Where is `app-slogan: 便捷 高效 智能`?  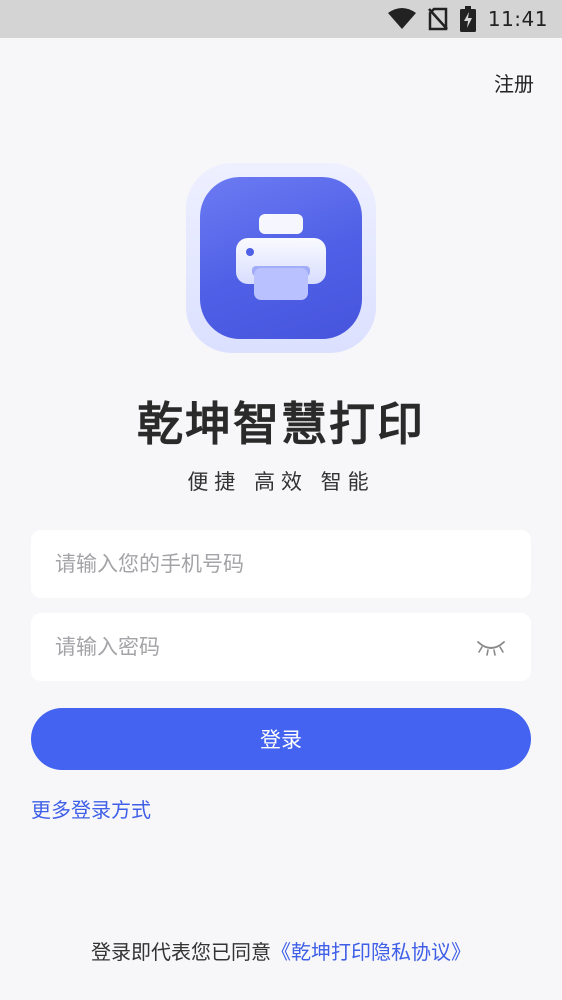 app-slogan: 便捷 高效 智能 is located at coordinates (281, 482).